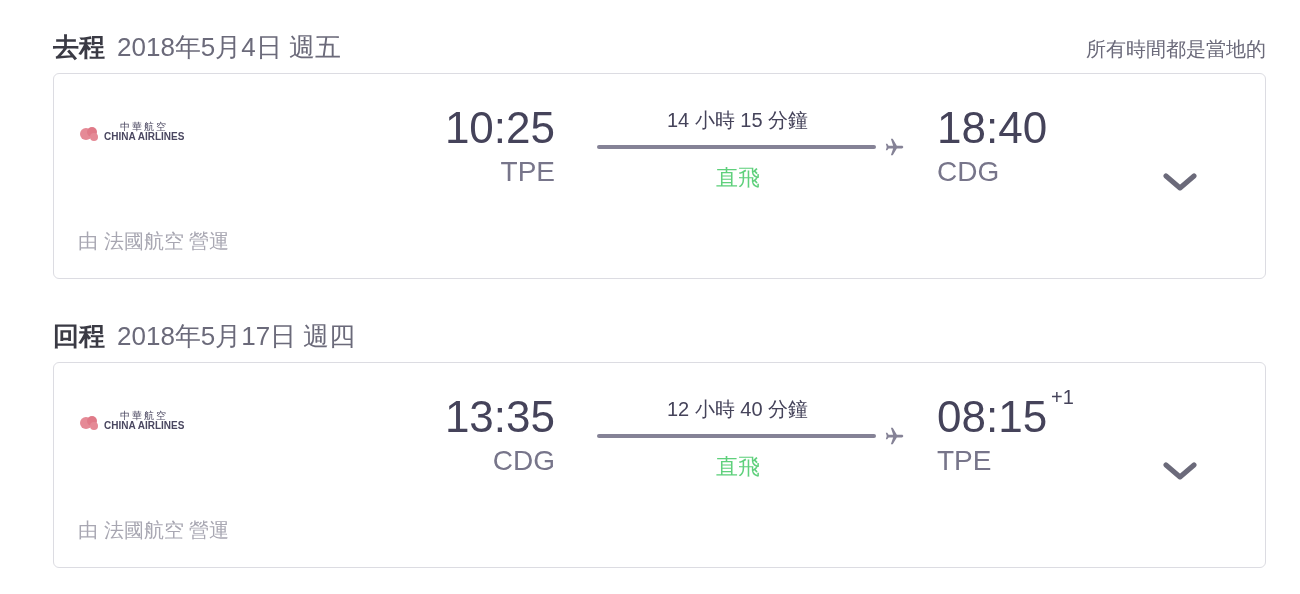 This screenshot has height=594, width=1300. What do you see at coordinates (992, 128) in the screenshot?
I see `arrival-time: 18:40` at bounding box center [992, 128].